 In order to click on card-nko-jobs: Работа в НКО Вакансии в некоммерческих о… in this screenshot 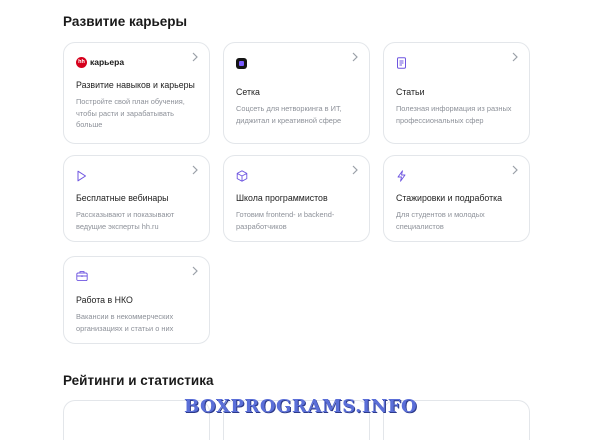, I will do `click(136, 300)`.